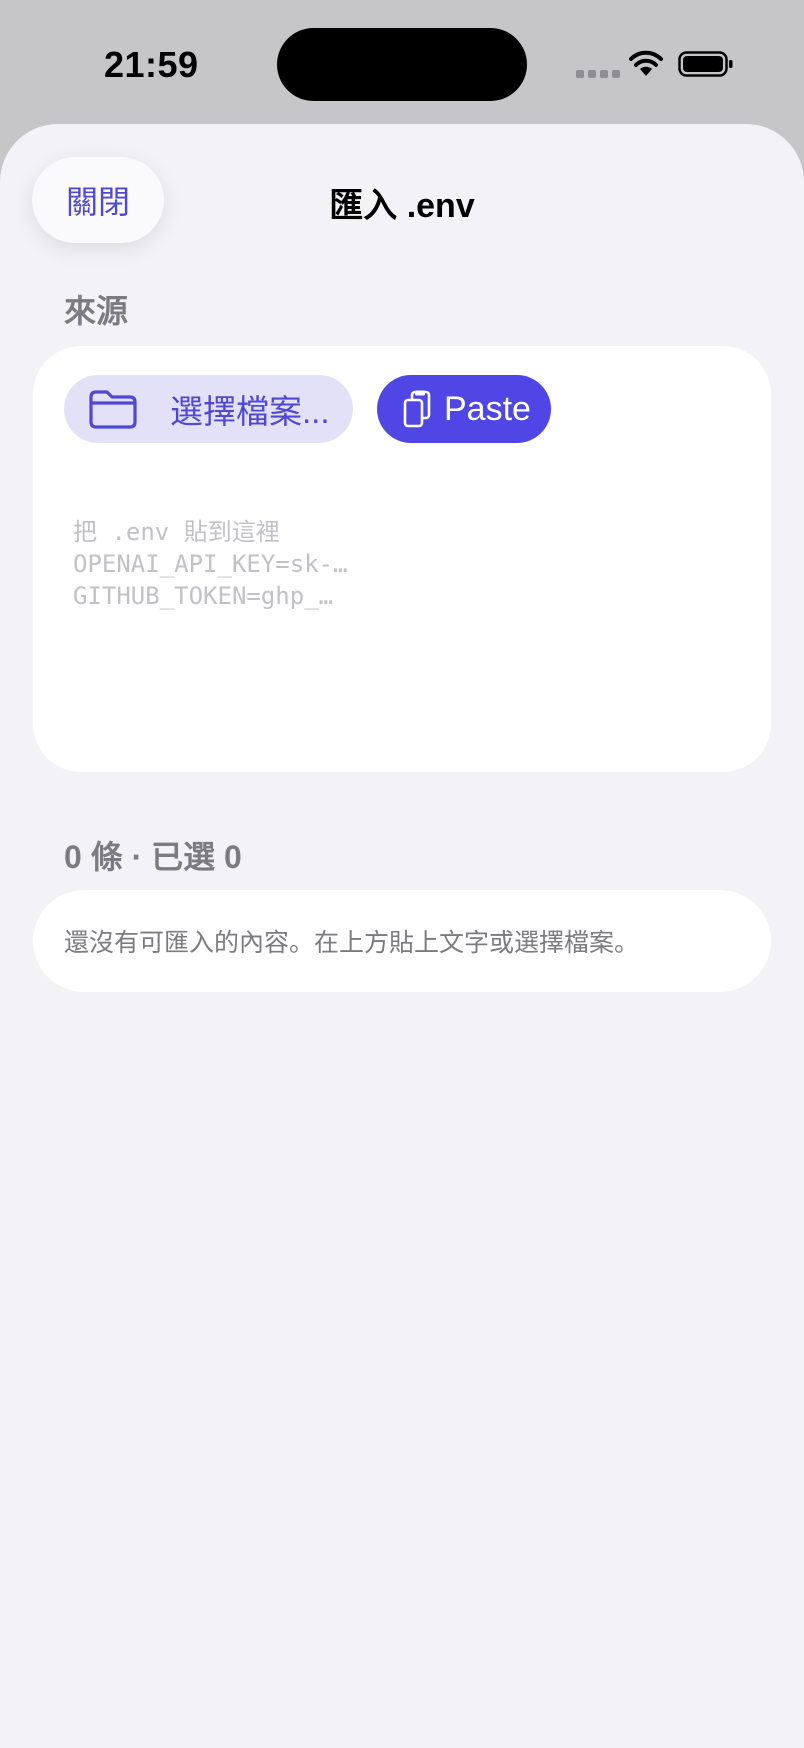  I want to click on source-section-label: 來源, so click(96, 311).